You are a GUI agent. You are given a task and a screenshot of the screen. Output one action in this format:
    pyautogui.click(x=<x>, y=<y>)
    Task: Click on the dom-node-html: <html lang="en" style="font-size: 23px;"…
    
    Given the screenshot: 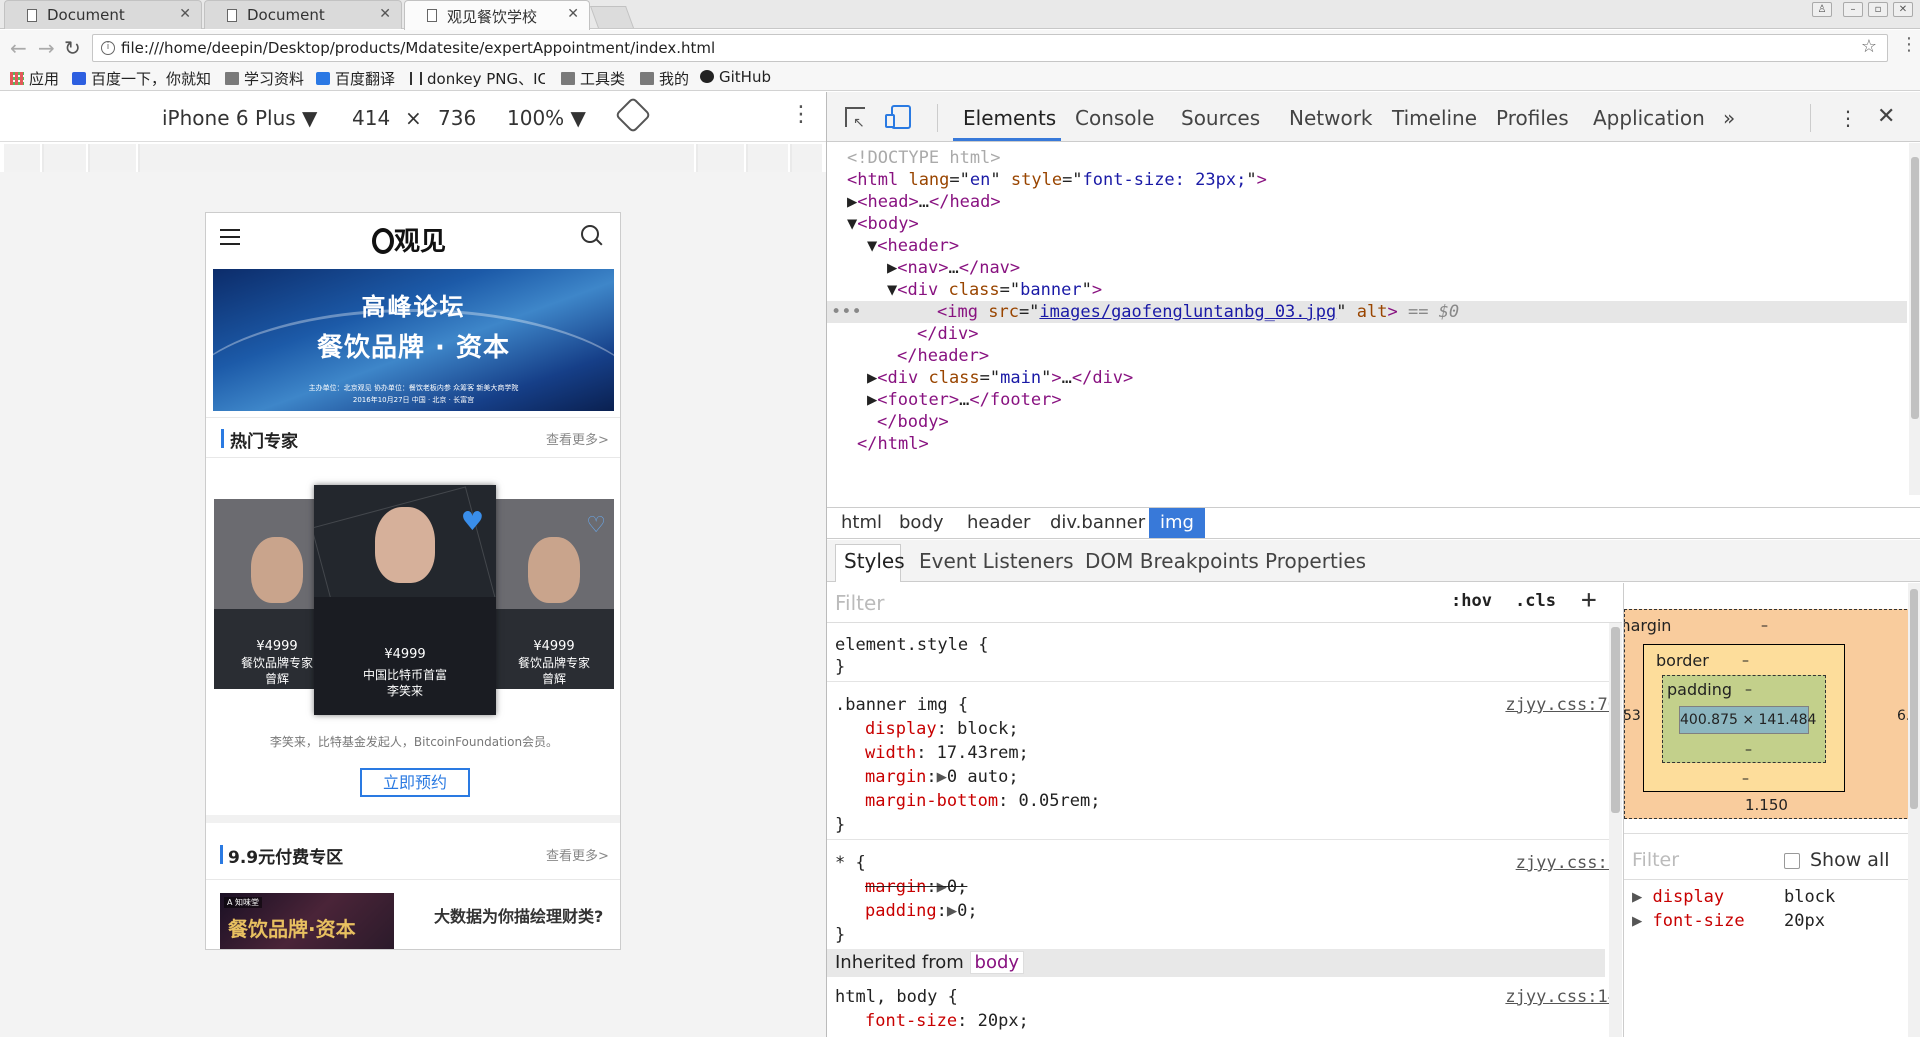 What is the action you would take?
    pyautogui.click(x=1057, y=180)
    